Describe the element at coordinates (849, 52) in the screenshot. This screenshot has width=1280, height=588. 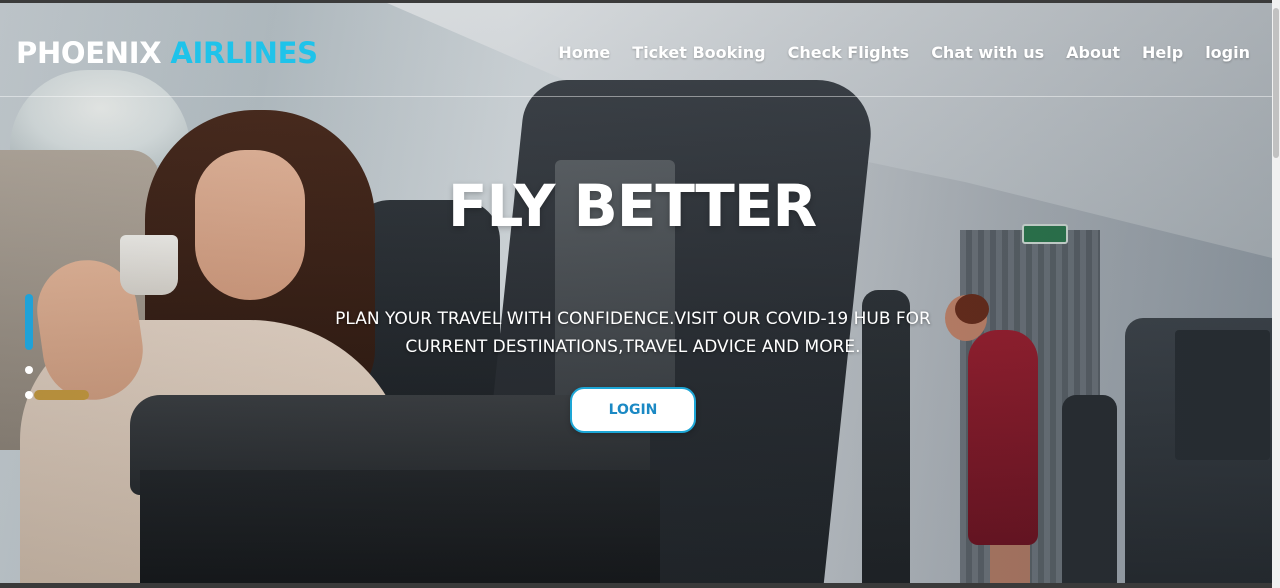
I see `nav-check-flights: Check Flights` at that location.